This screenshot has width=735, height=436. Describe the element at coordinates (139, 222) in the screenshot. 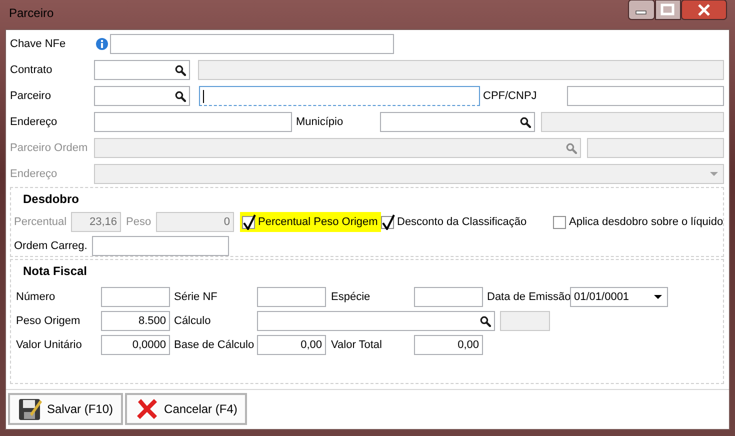

I see `field-label: Peso` at that location.